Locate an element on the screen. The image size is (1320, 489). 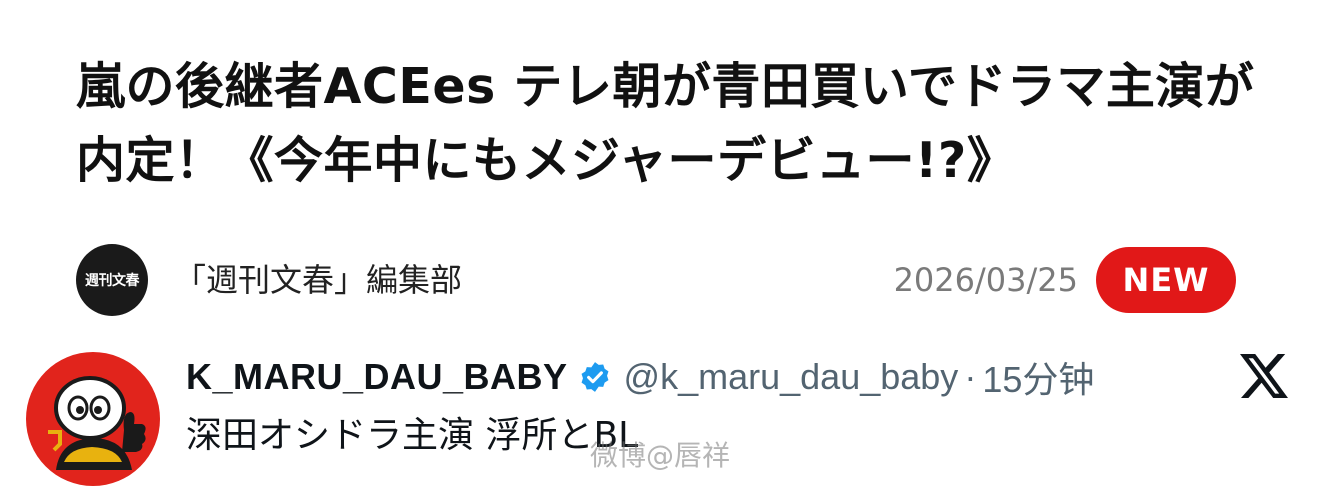
user-avatar is located at coordinates (93, 419).